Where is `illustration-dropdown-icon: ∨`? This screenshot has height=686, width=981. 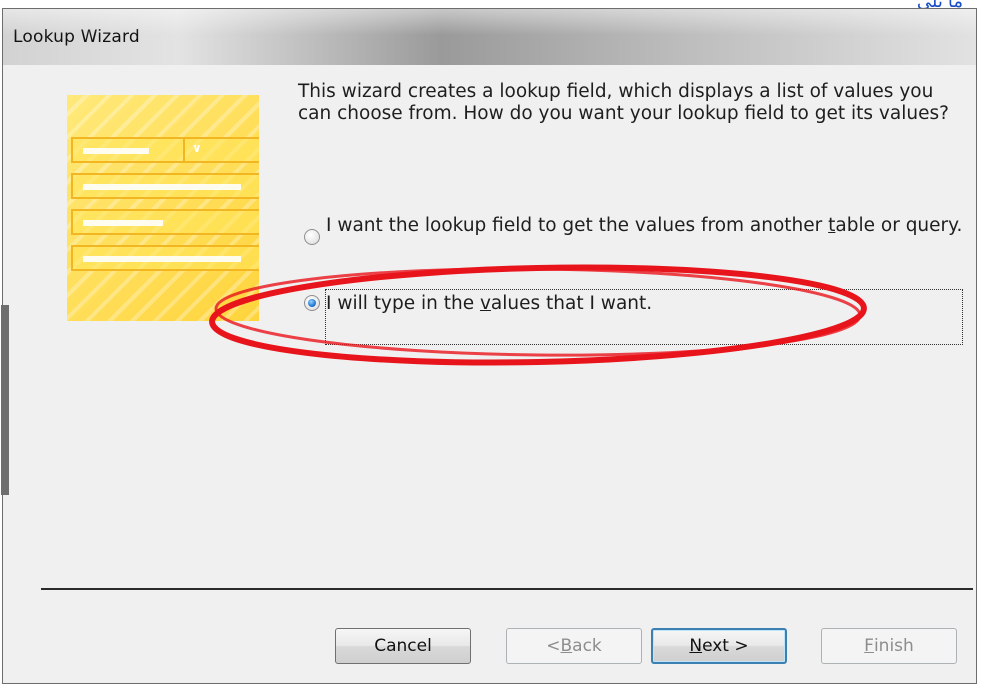
illustration-dropdown-icon: ∨ is located at coordinates (198, 150).